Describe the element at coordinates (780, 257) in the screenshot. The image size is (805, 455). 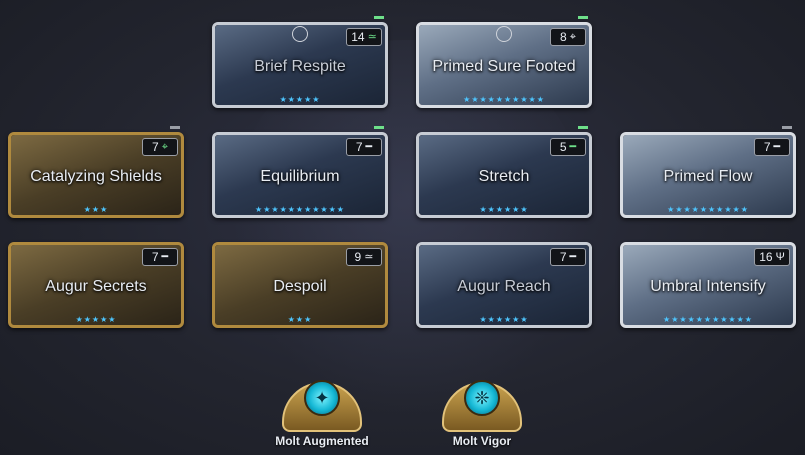
I see `polarity-icon: Ψ` at that location.